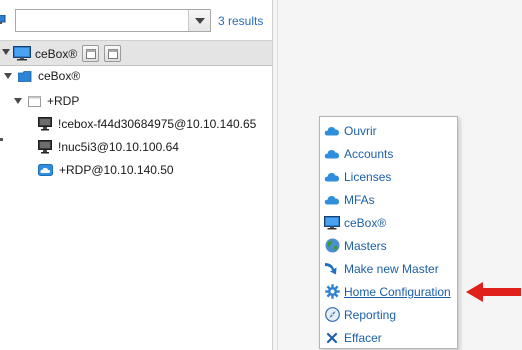 The image size is (522, 350). I want to click on search-row: 3 results, so click(136, 20).